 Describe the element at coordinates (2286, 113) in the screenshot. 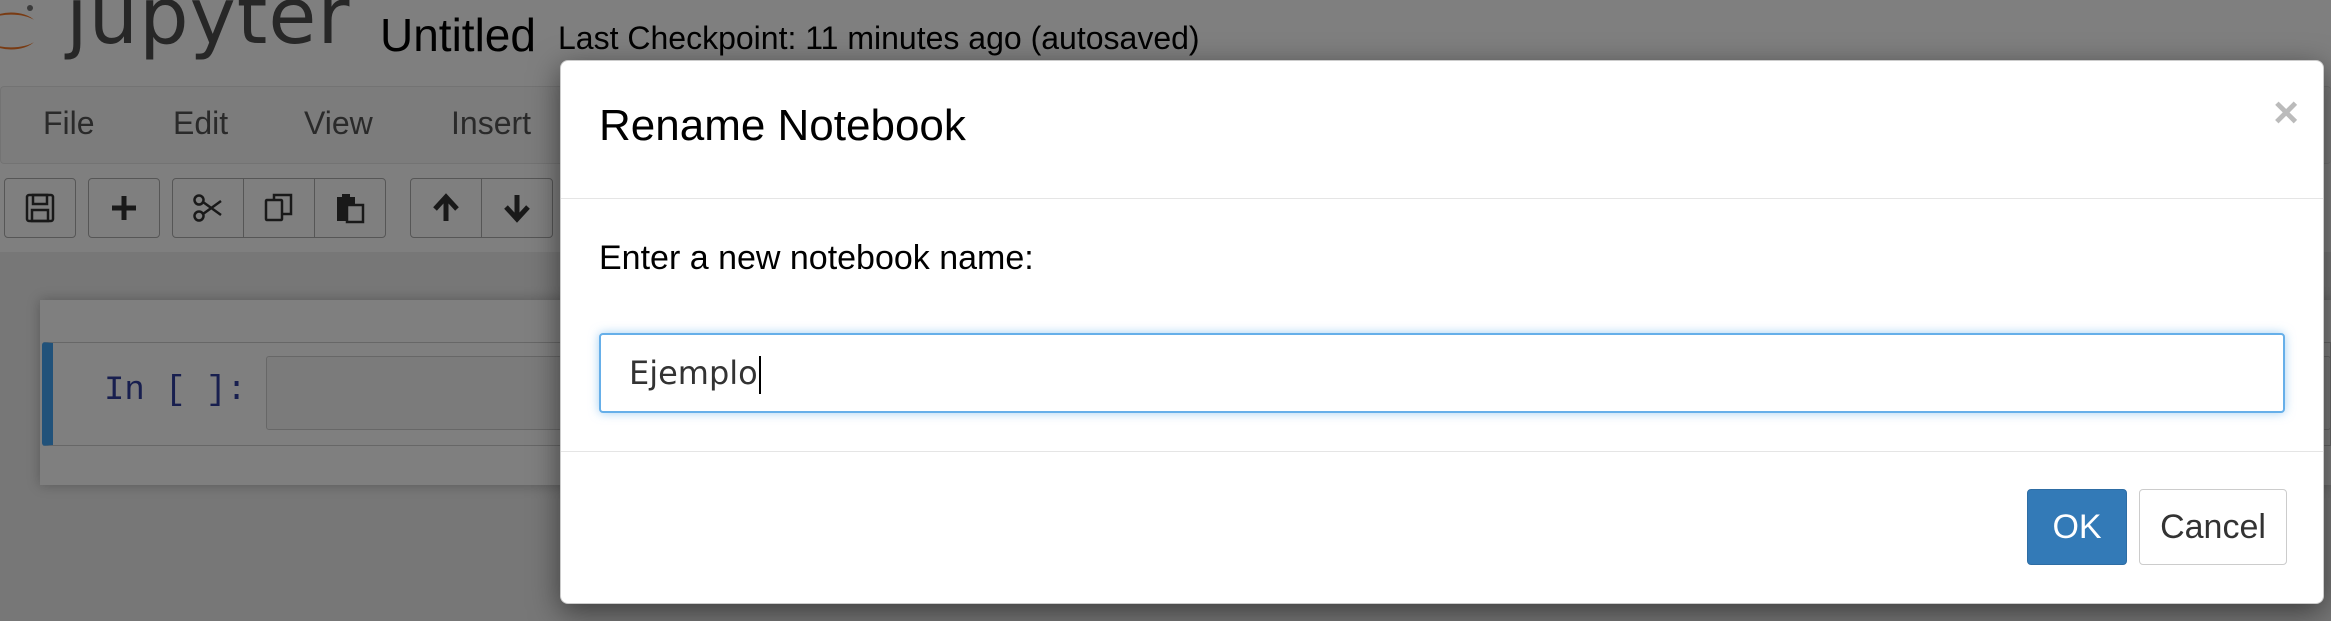

I see `close-icon: ×` at that location.